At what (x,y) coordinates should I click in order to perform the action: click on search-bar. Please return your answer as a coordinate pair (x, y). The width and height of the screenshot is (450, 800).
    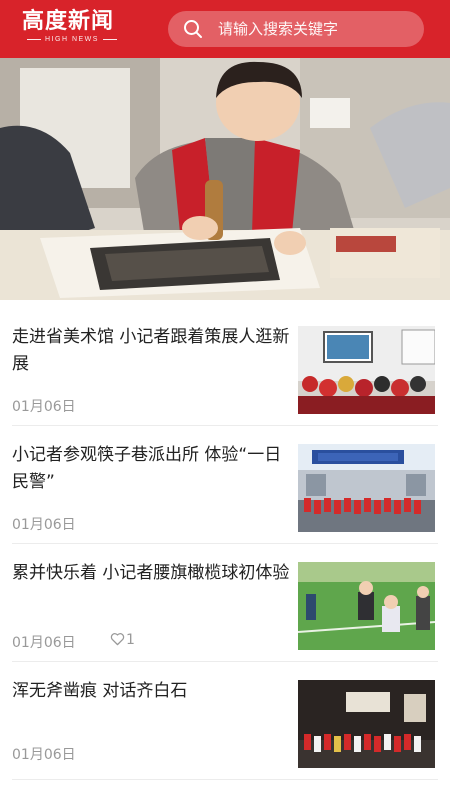
    Looking at the image, I should click on (296, 29).